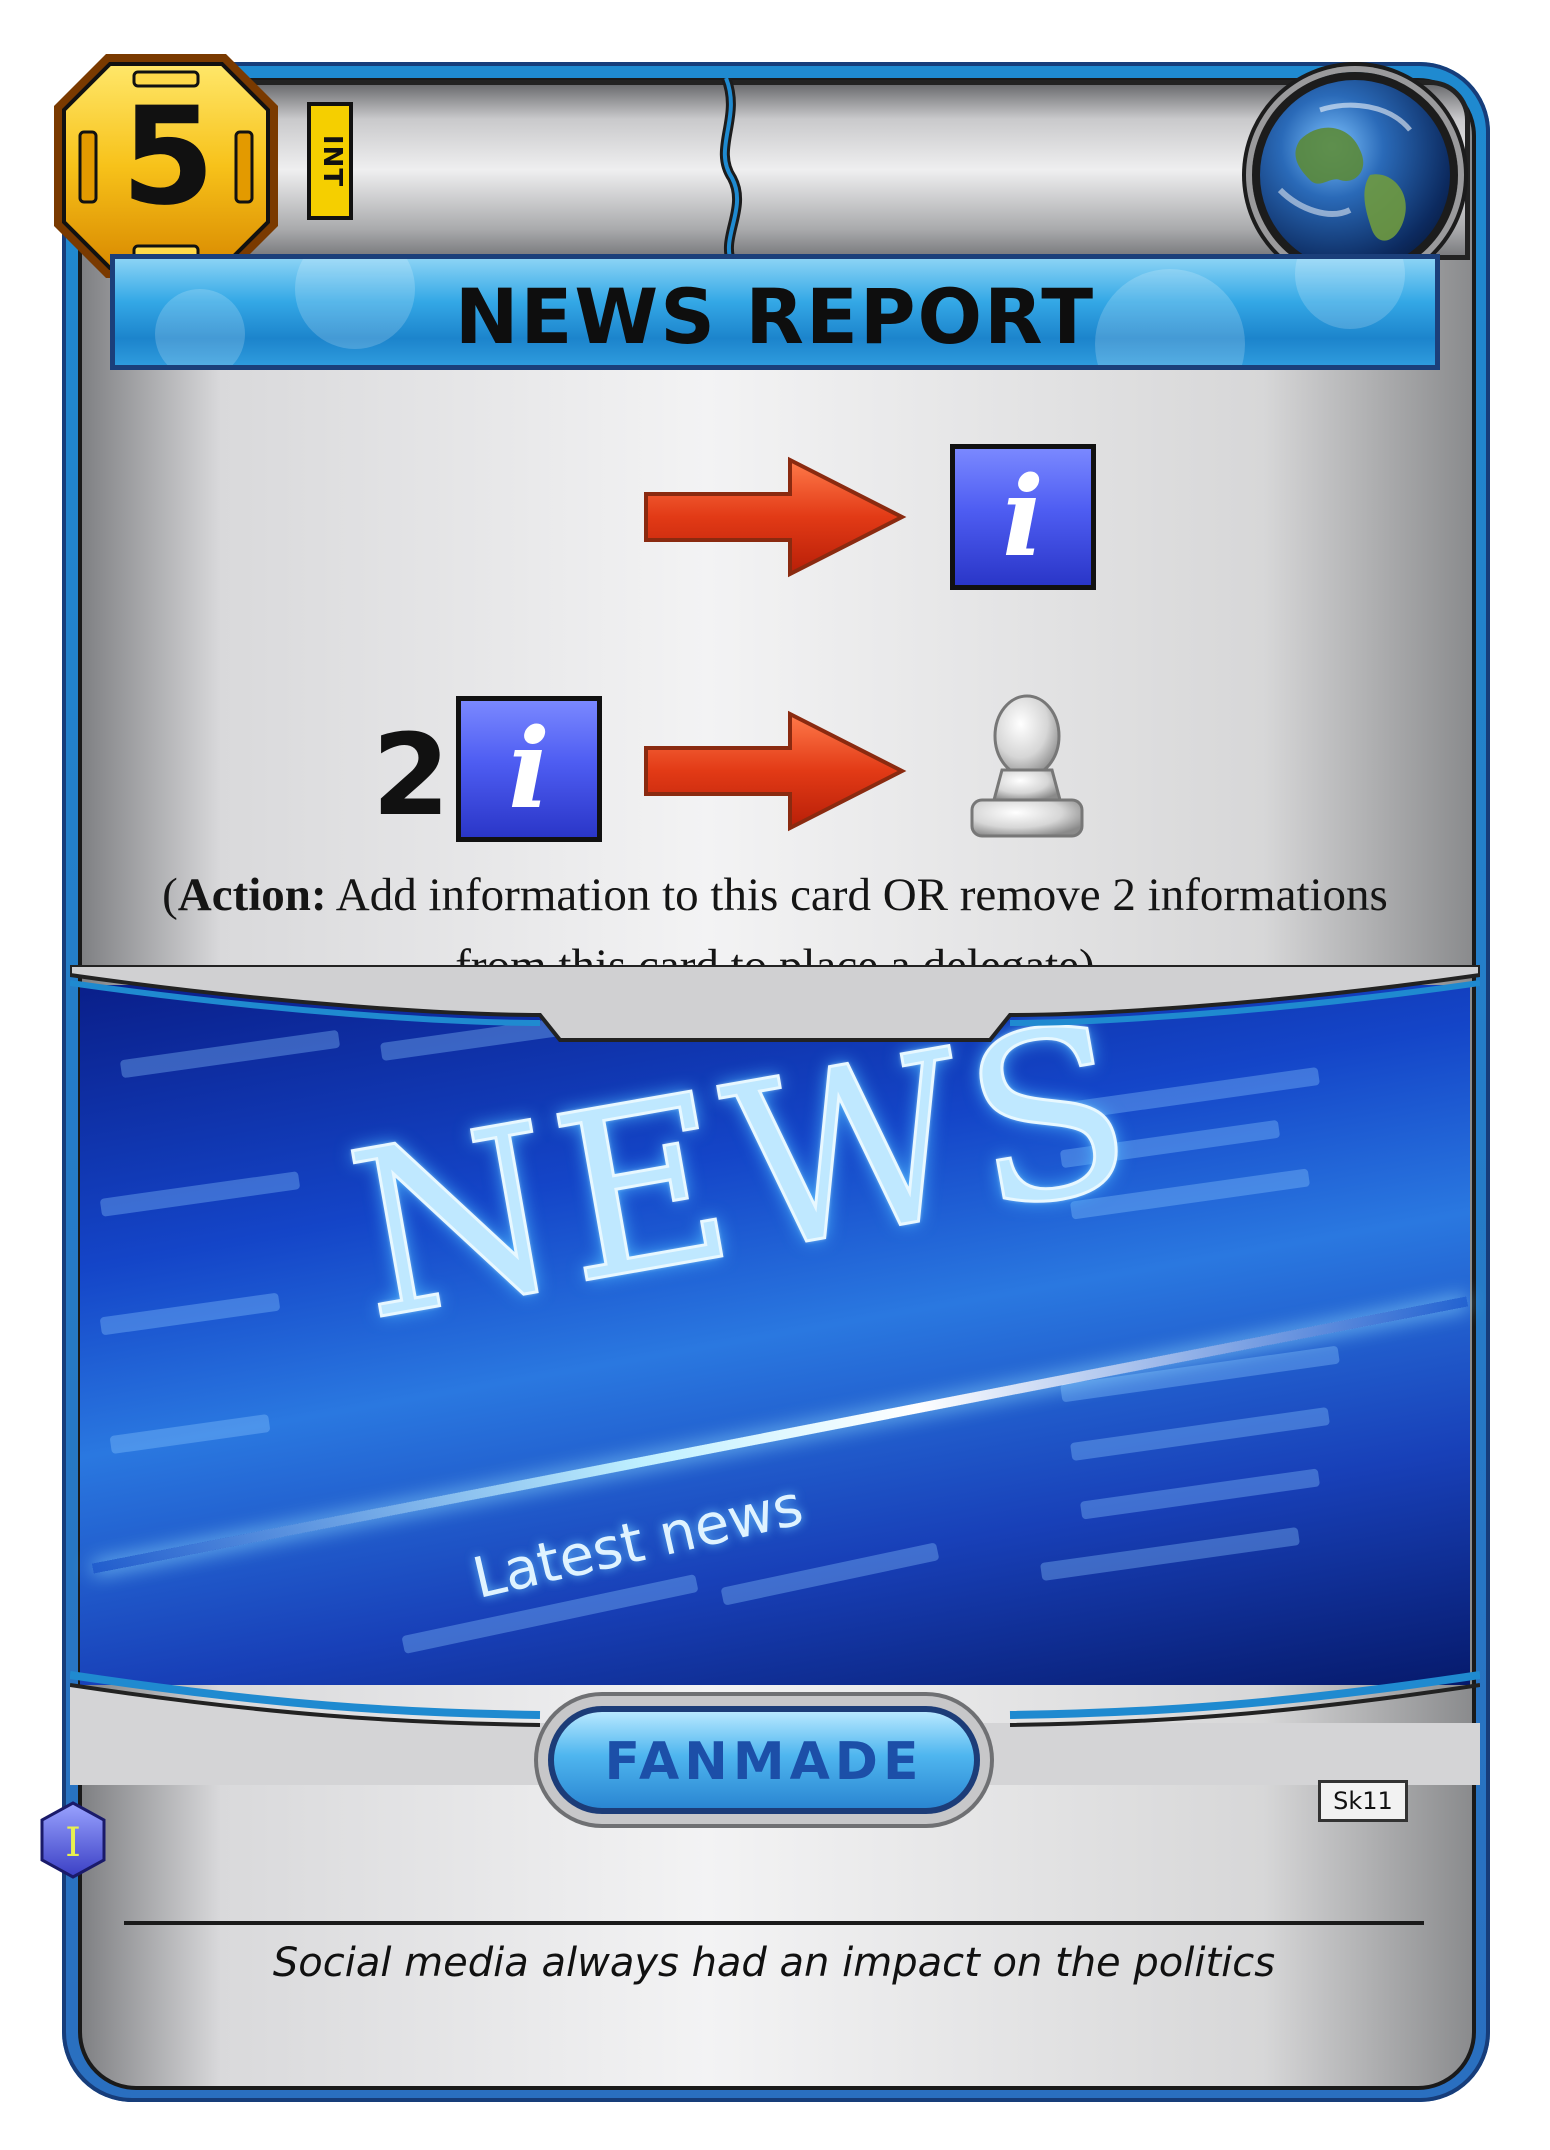  I want to click on flavor-divider, so click(774, 1923).